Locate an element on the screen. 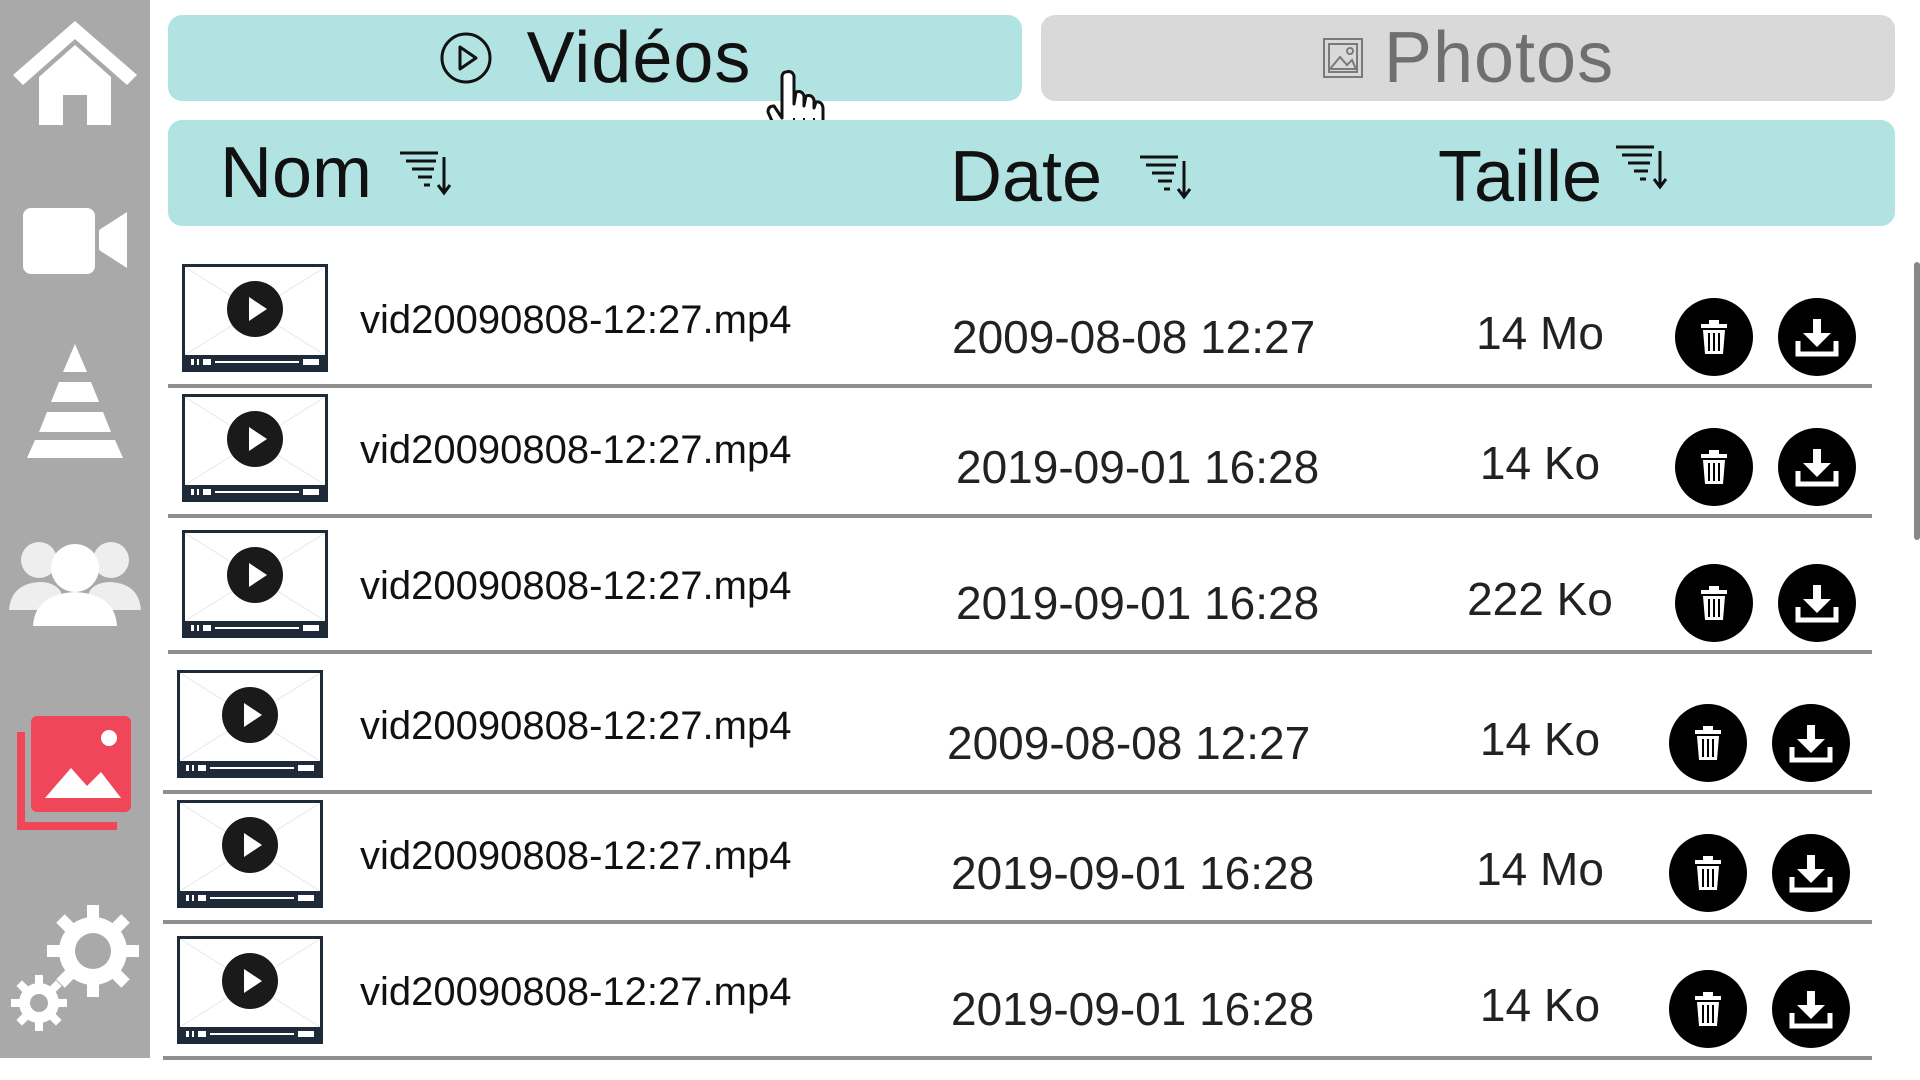 This screenshot has width=1920, height=1080. sidebar-item-gallery is located at coordinates (75, 772).